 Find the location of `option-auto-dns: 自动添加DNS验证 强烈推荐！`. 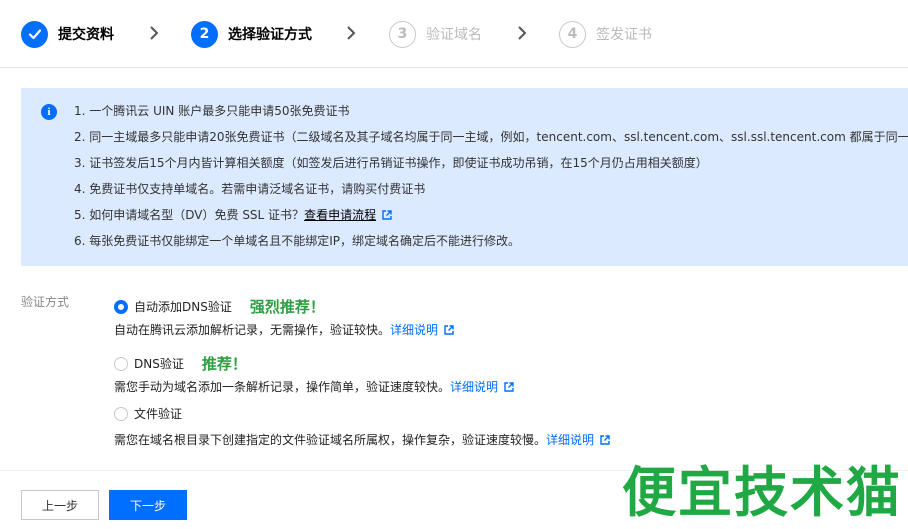

option-auto-dns: 自动添加DNS验证 强烈推荐！ is located at coordinates (219, 306).